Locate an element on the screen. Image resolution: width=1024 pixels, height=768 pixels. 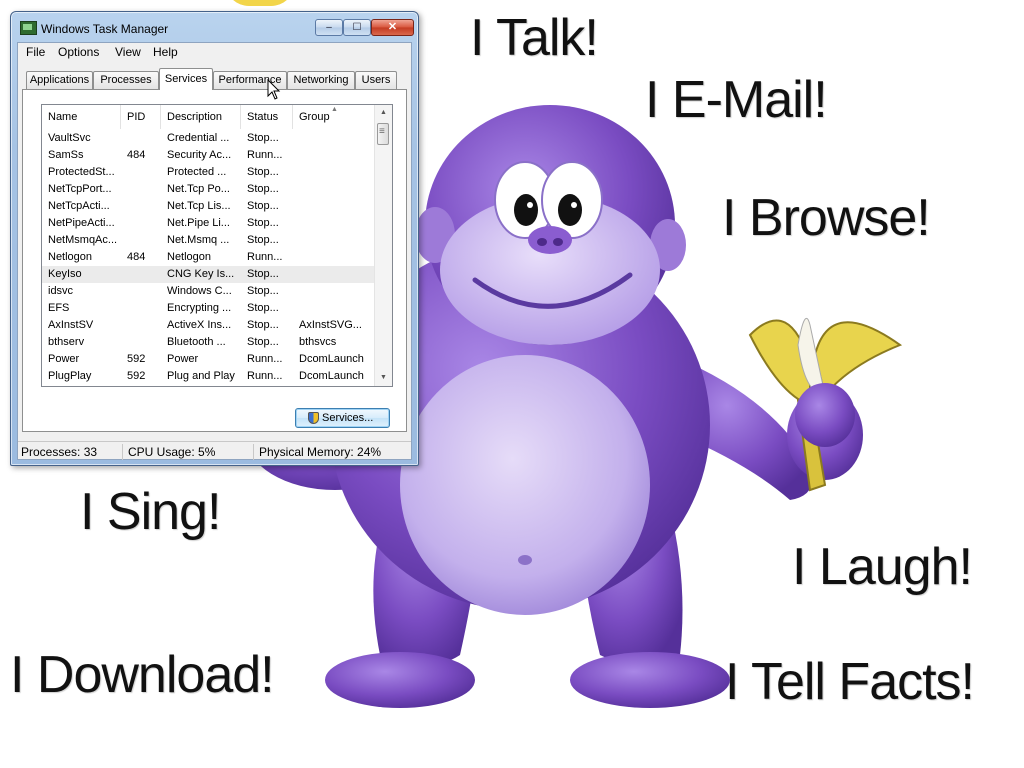
scroll-down-icon: ▼ is located at coordinates (383, 378).